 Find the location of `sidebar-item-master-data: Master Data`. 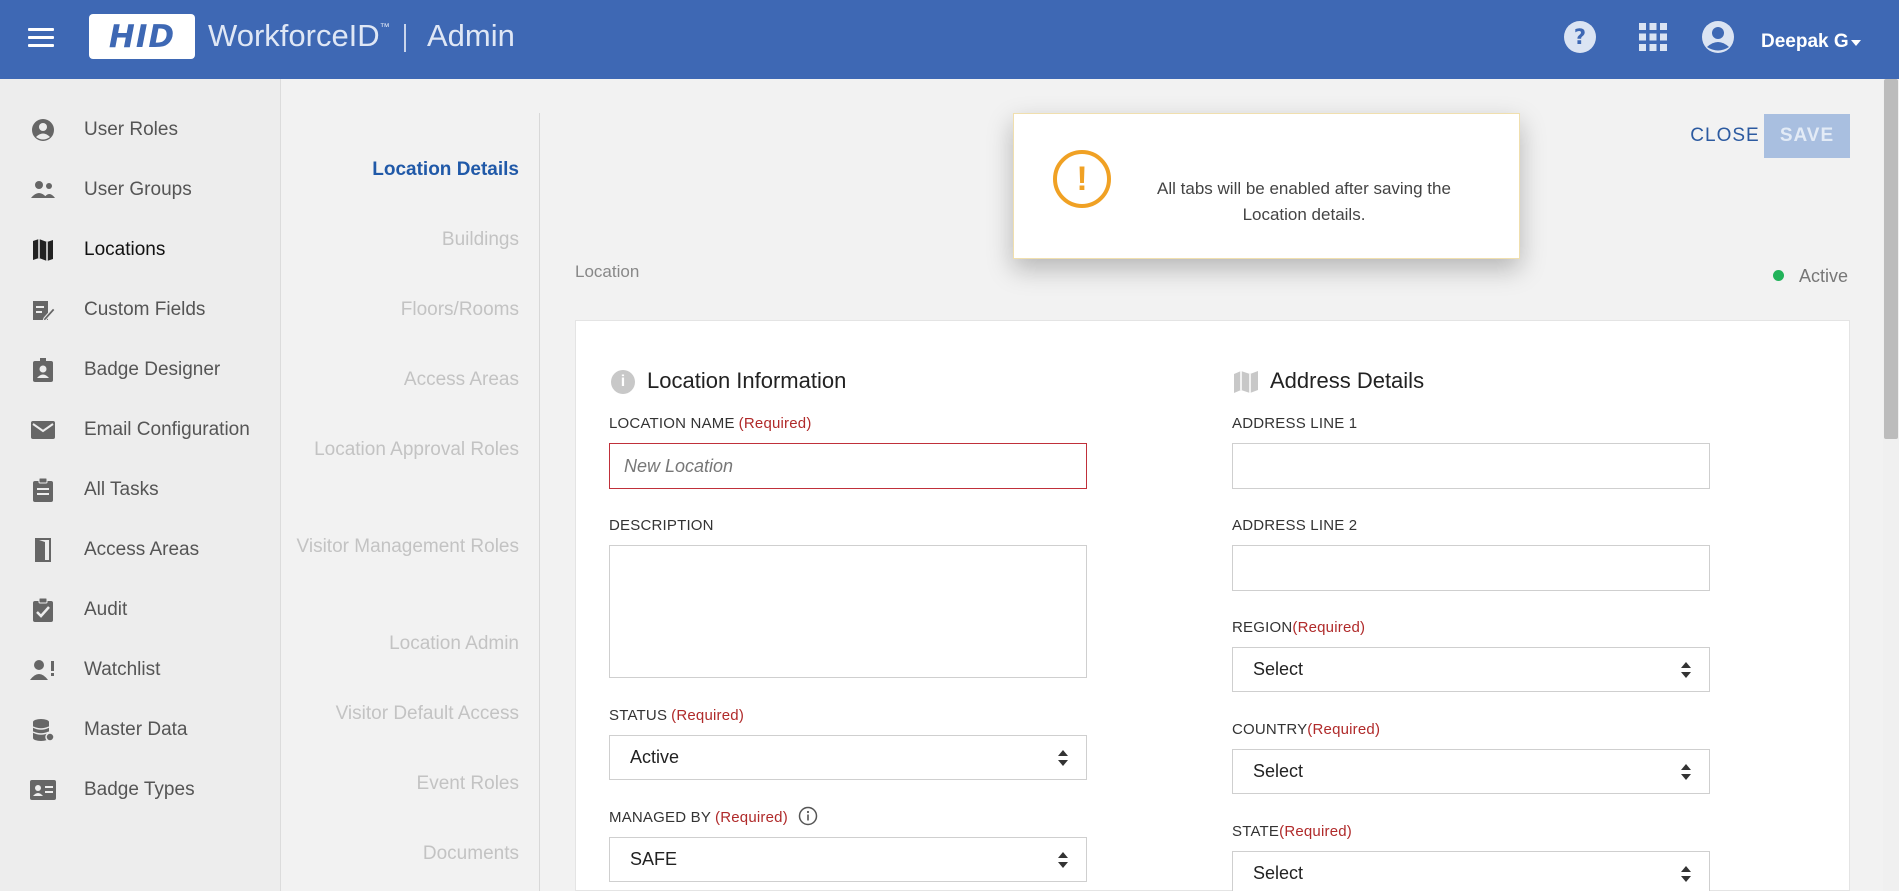

sidebar-item-master-data: Master Data is located at coordinates (140, 730).